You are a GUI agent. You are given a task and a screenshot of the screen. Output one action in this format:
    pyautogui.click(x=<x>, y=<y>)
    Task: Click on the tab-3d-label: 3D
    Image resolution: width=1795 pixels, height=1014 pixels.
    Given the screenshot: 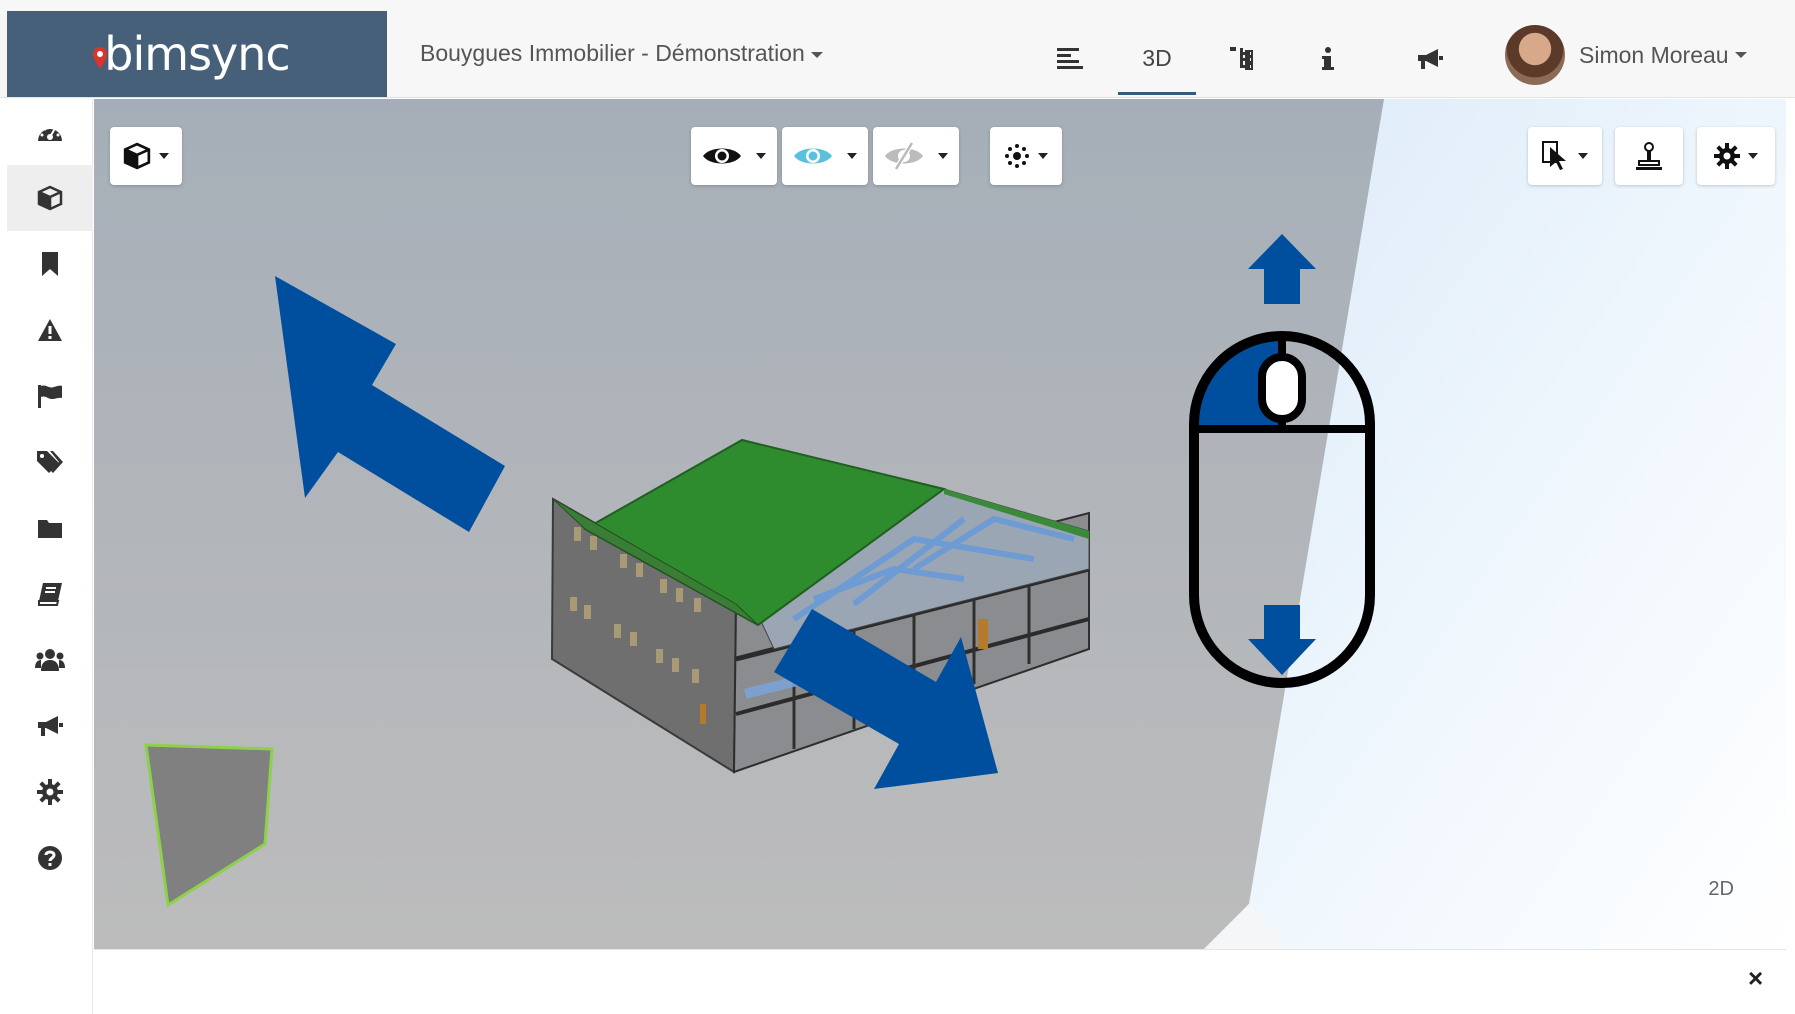 What is the action you would take?
    pyautogui.click(x=1157, y=57)
    